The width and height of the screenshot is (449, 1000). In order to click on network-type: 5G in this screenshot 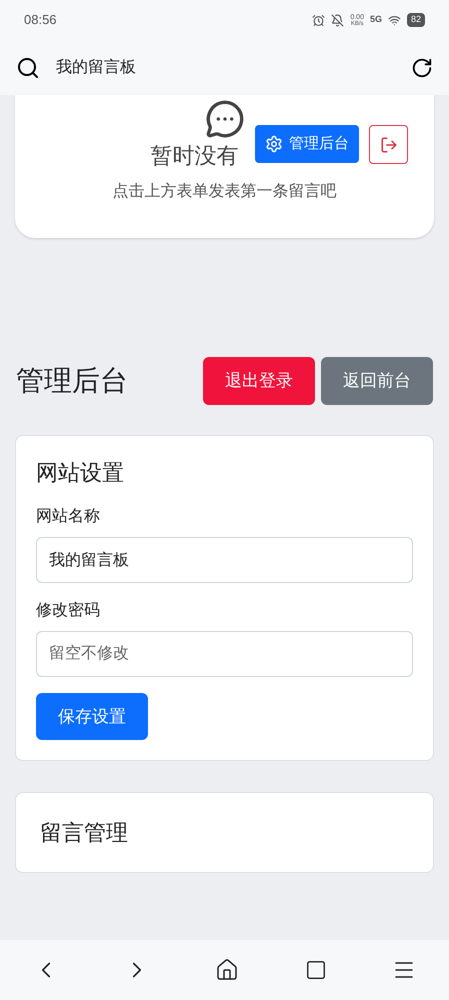, I will do `click(376, 19)`.